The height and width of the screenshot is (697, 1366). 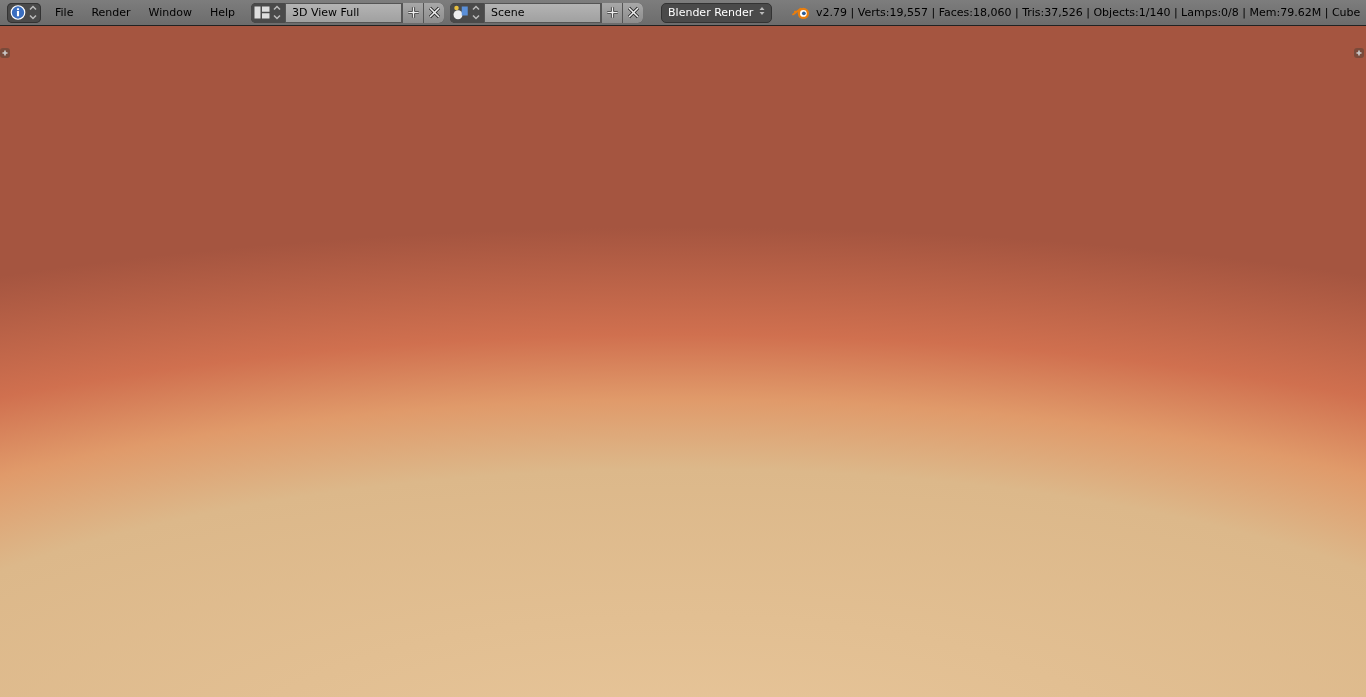 What do you see at coordinates (543, 12) in the screenshot?
I see `scene-name-field: Scene` at bounding box center [543, 12].